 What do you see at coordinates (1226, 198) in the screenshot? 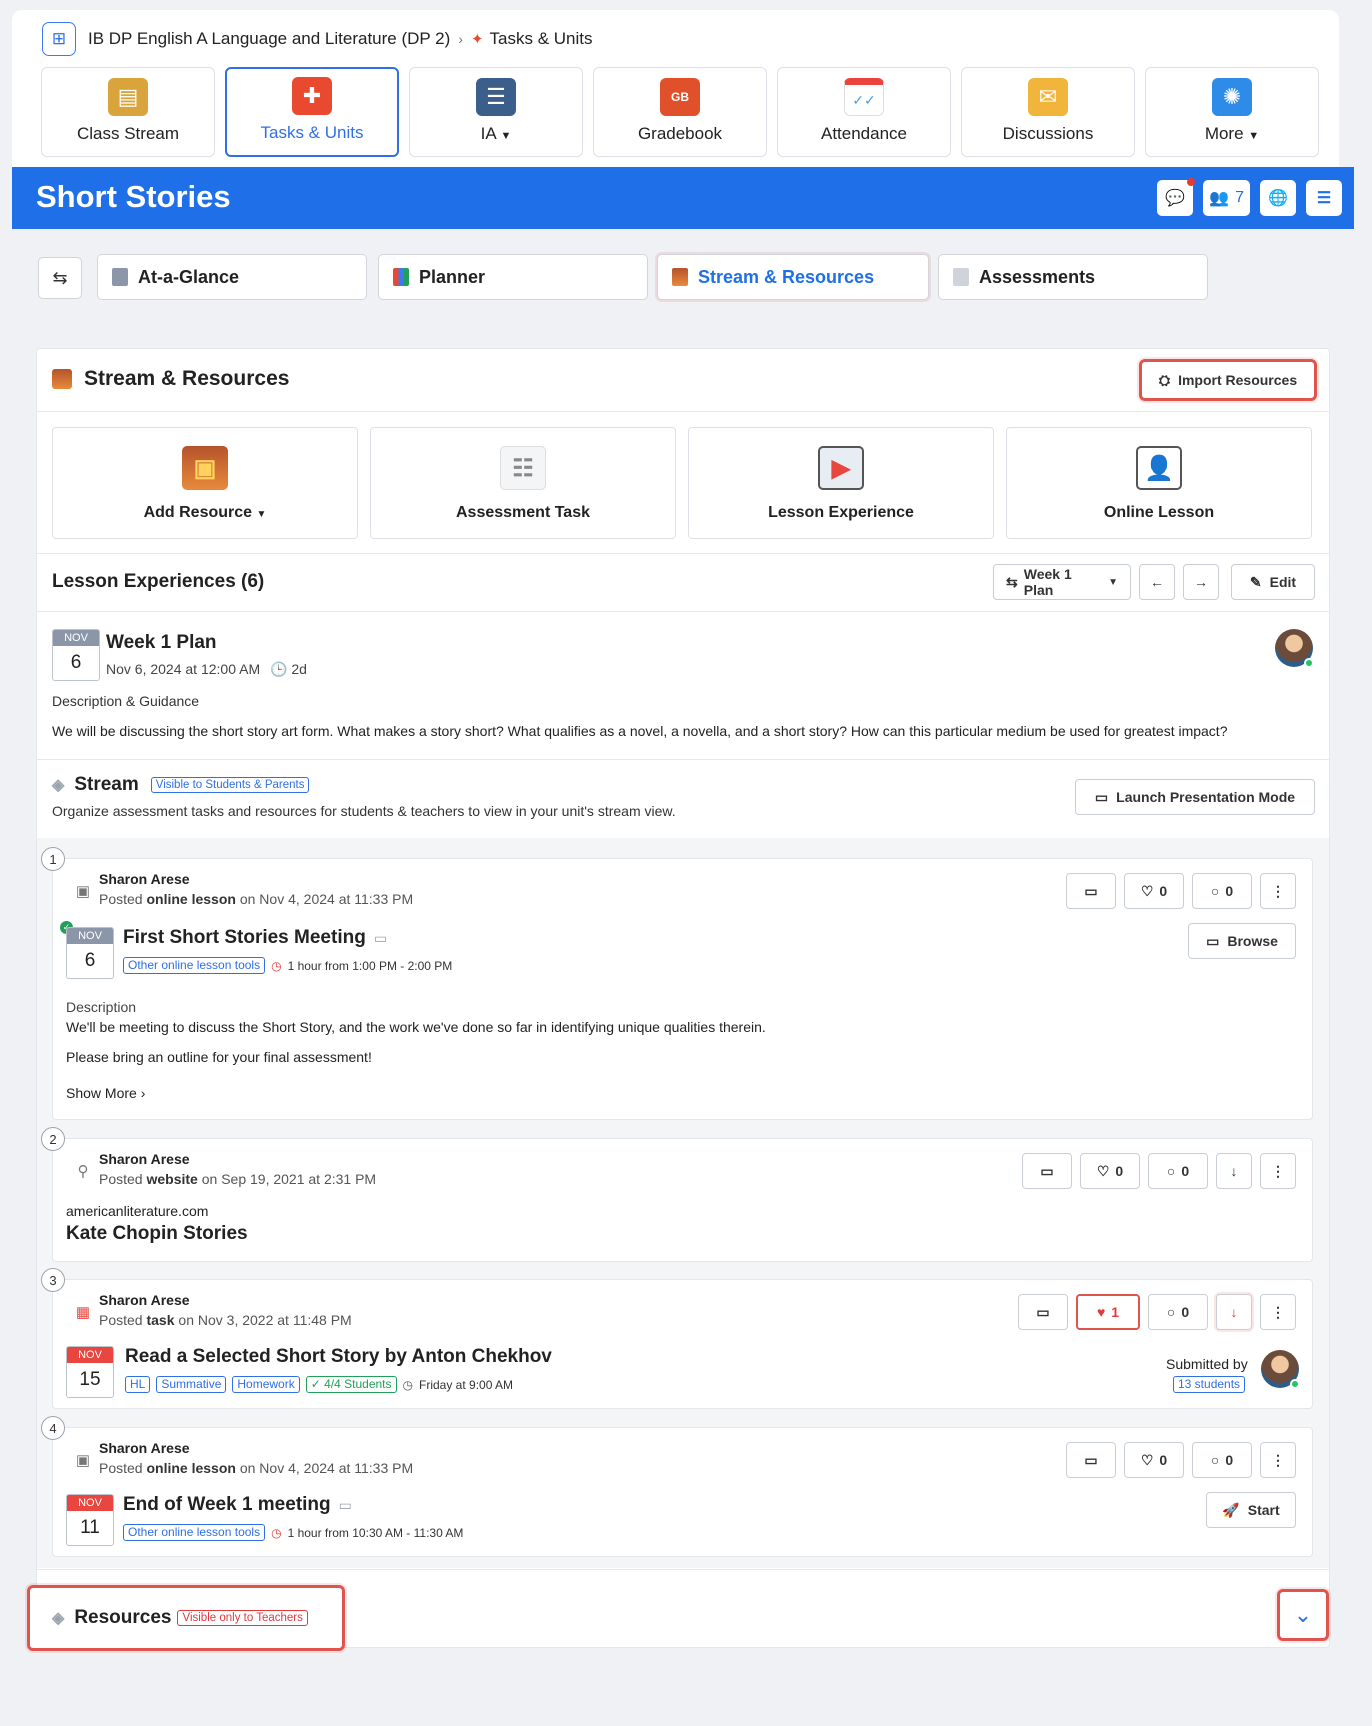
I see `members-button: 👥 7` at bounding box center [1226, 198].